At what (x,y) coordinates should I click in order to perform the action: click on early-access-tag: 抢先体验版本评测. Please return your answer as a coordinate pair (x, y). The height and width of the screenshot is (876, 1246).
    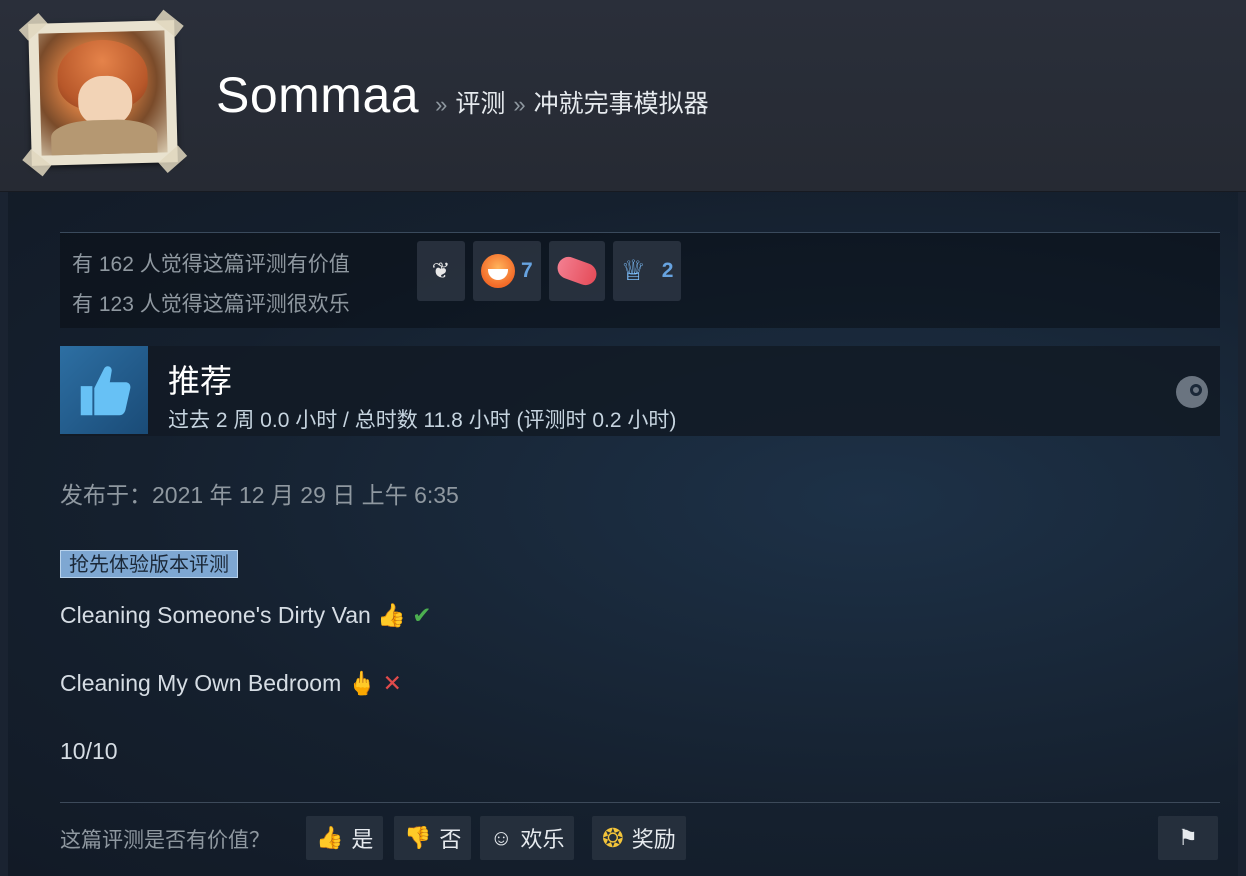
    Looking at the image, I should click on (149, 564).